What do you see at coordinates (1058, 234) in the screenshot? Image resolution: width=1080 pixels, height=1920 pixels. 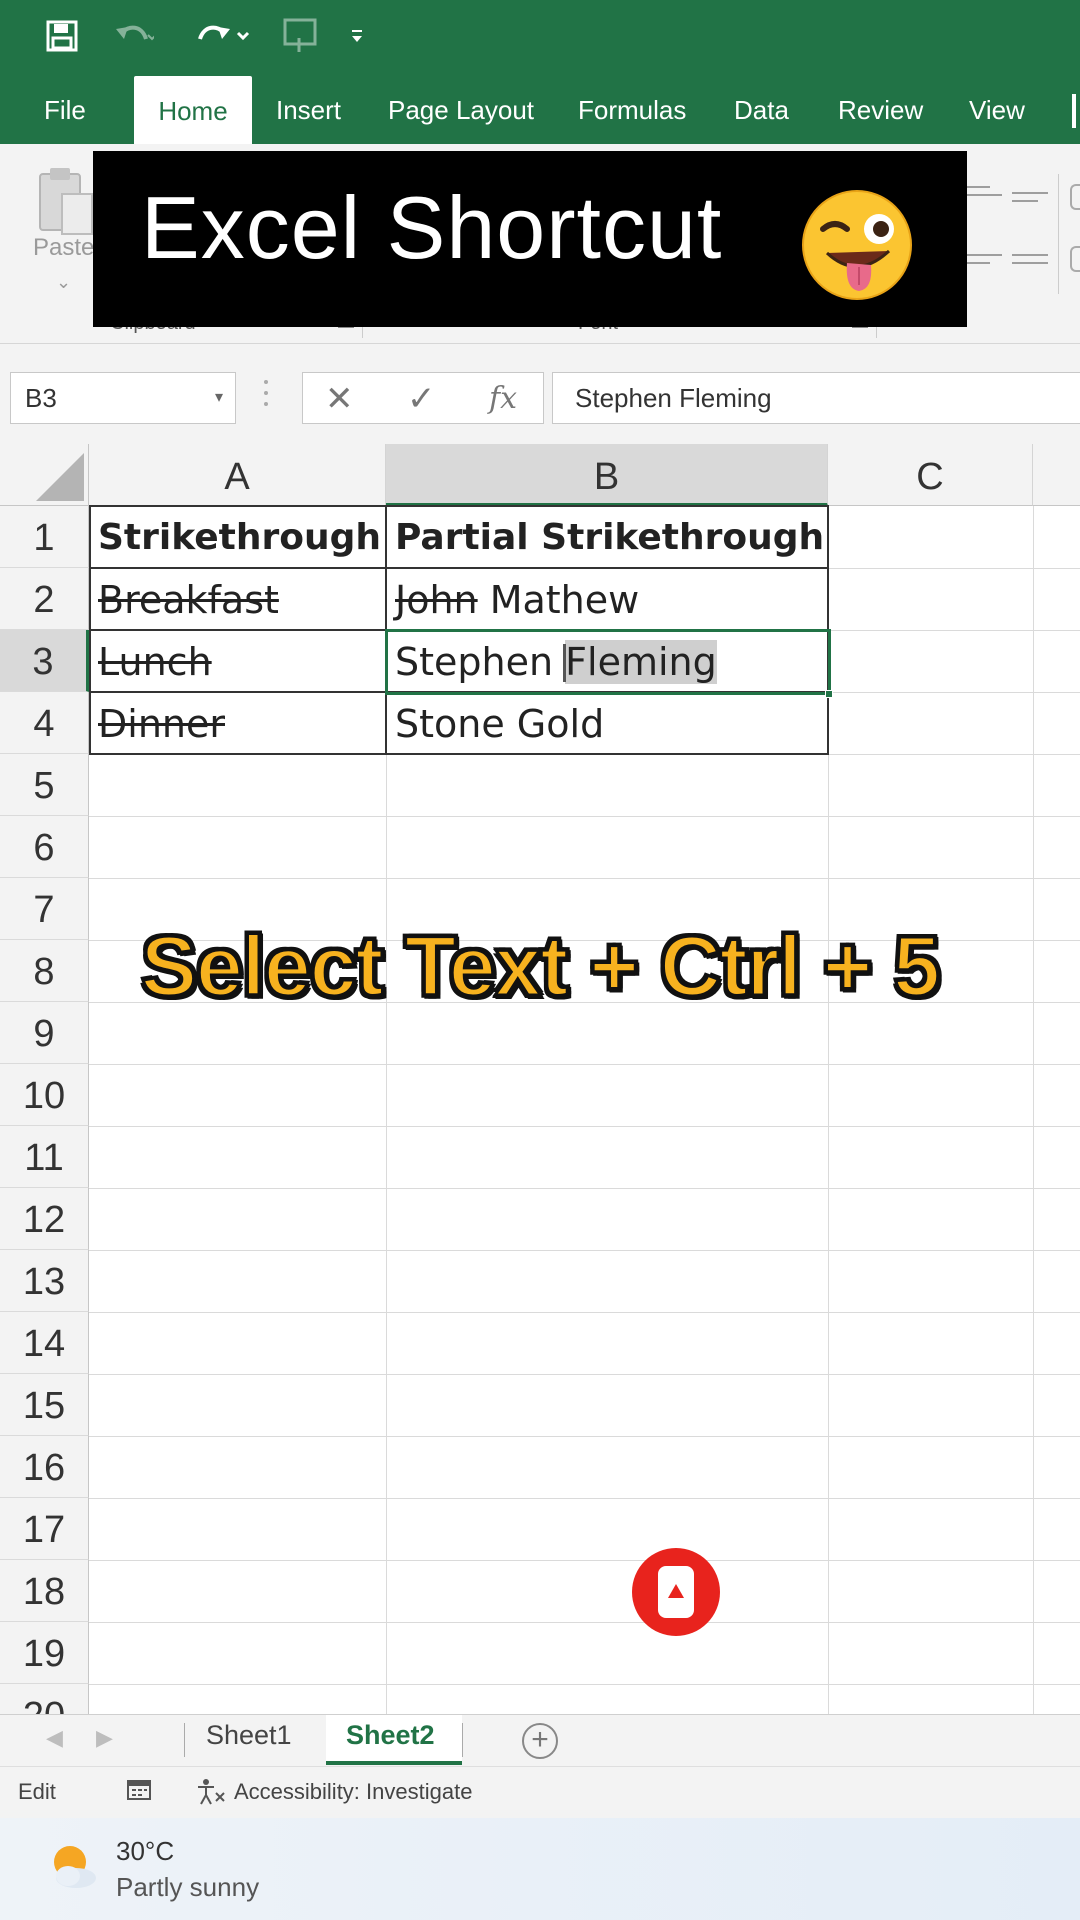 I see `group-divider` at bounding box center [1058, 234].